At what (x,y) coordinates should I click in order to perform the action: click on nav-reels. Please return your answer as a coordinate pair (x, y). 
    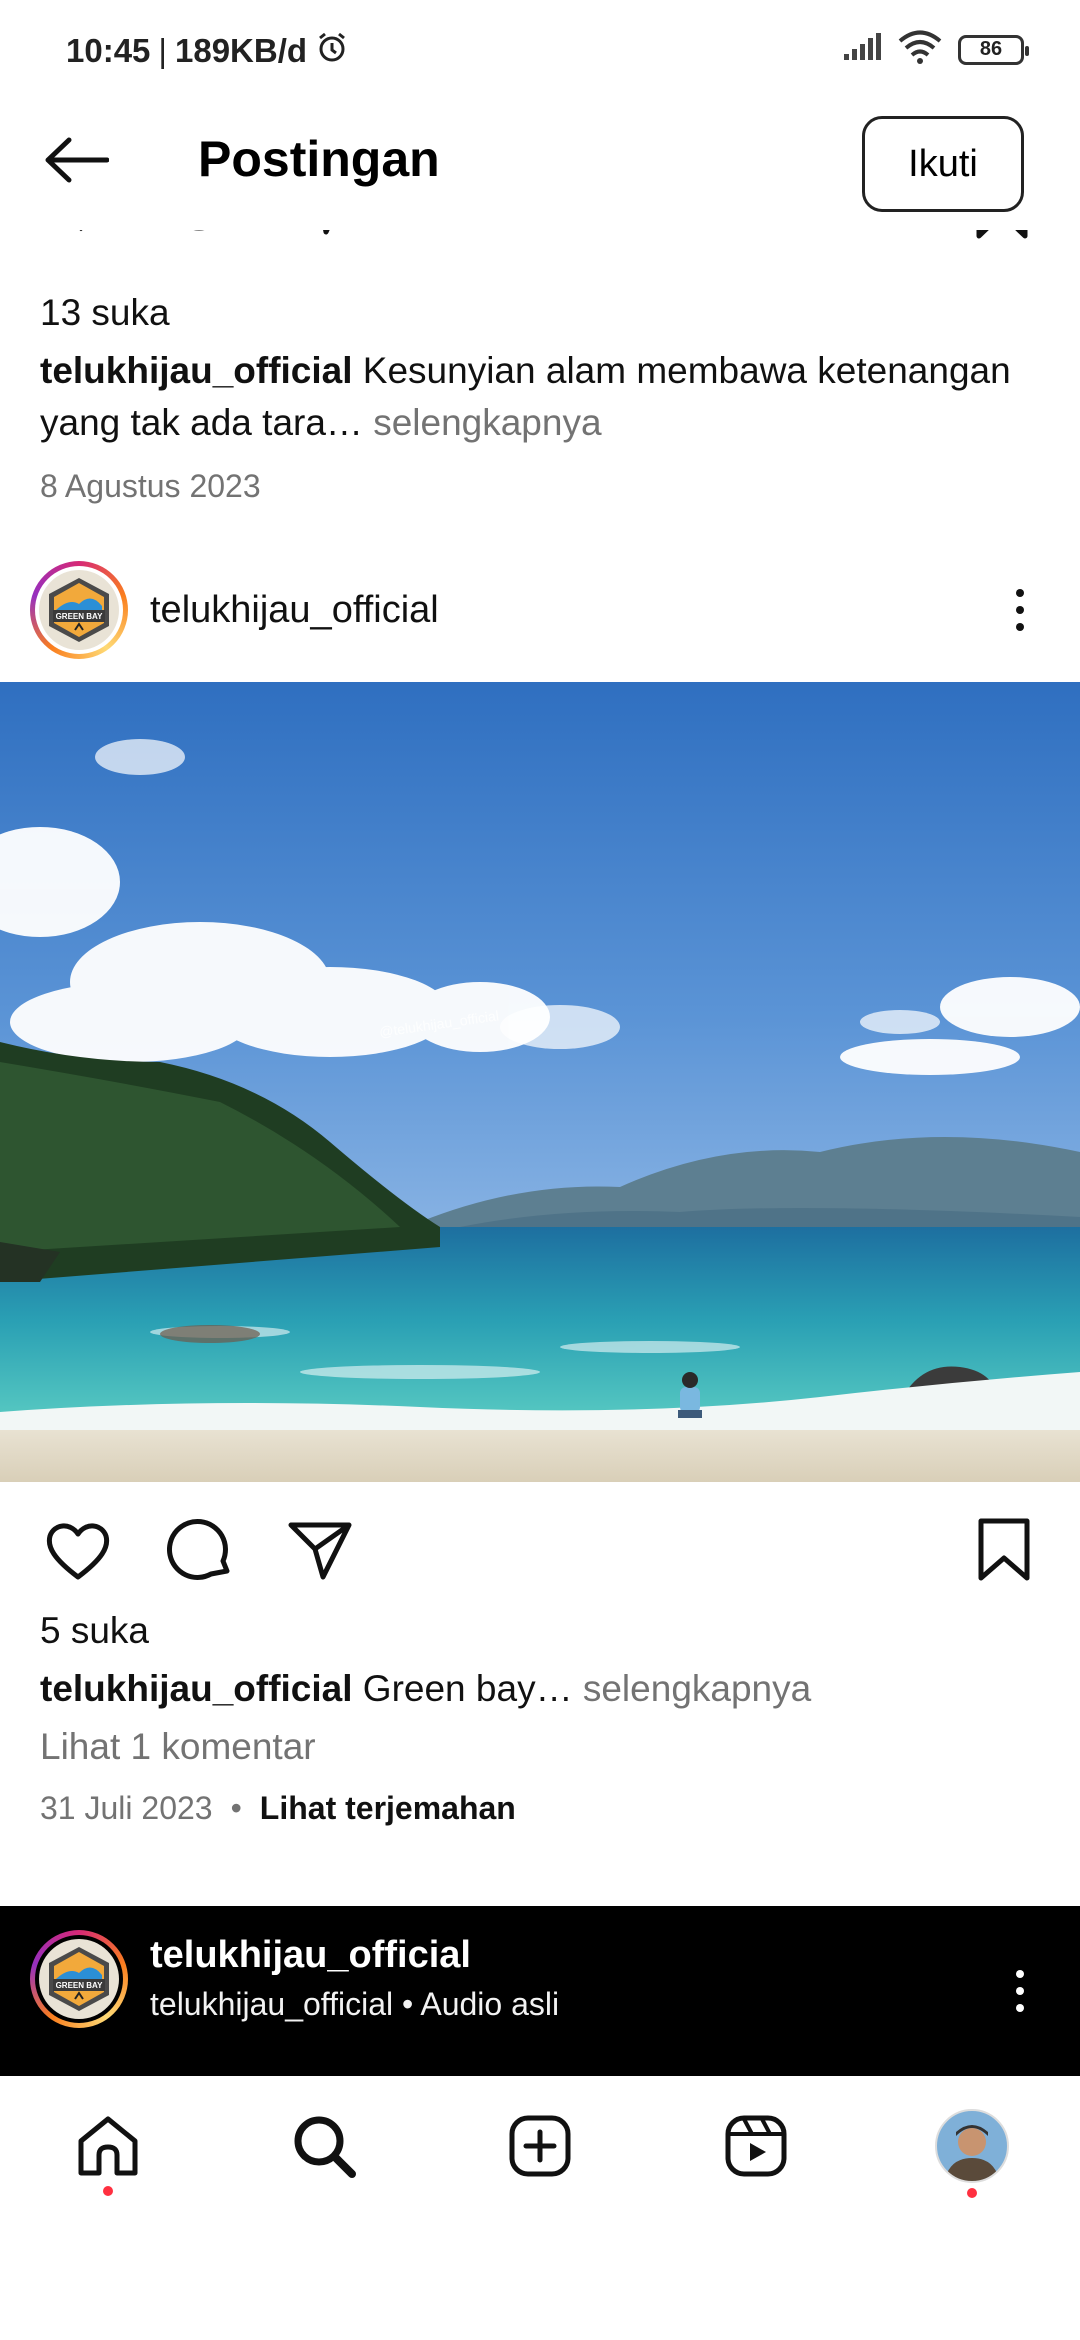
    Looking at the image, I should click on (756, 2146).